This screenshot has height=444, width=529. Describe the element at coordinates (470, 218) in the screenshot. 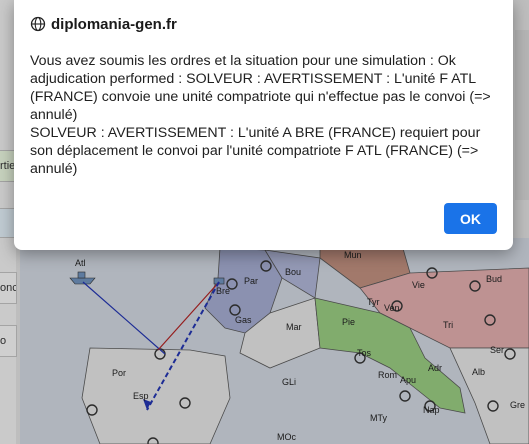

I see `ok-button: OK` at that location.